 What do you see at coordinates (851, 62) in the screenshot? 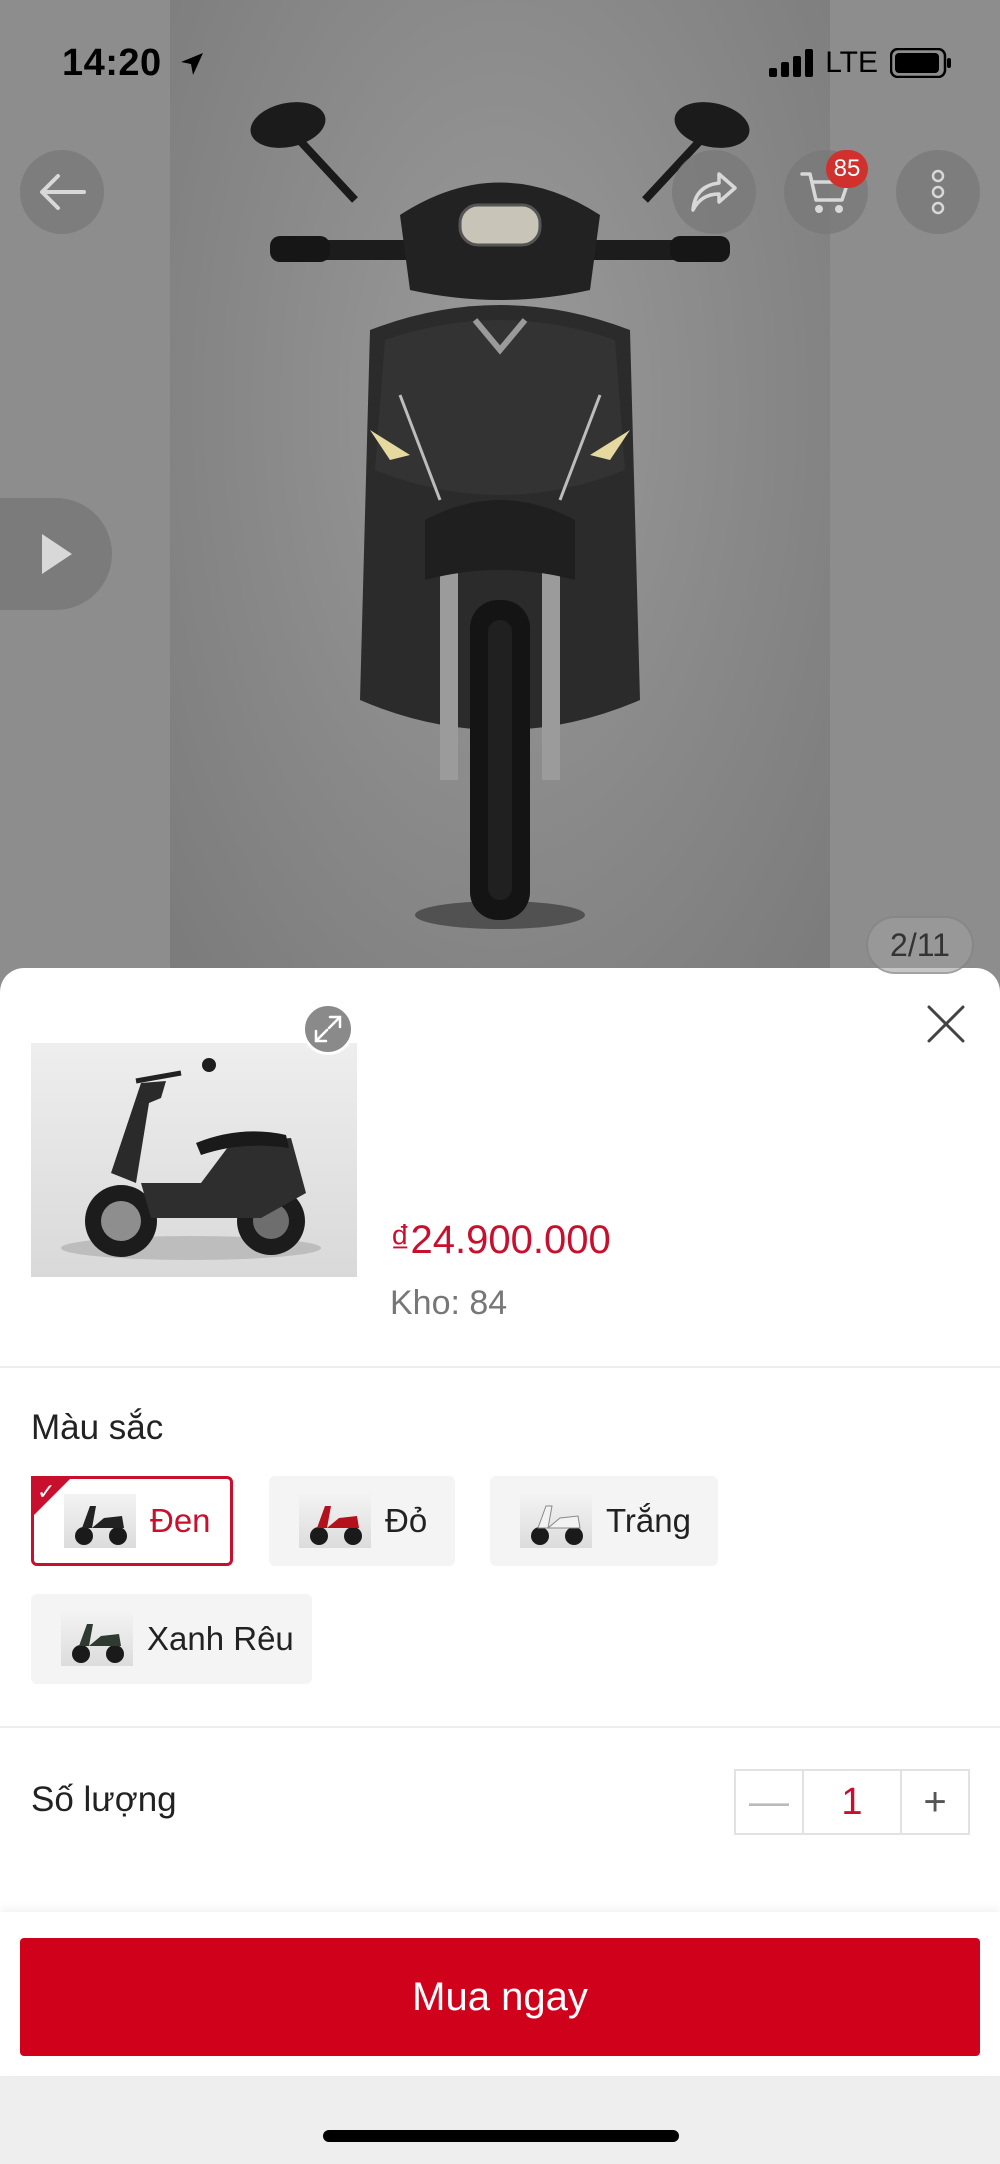
I see `network-label: LTE` at bounding box center [851, 62].